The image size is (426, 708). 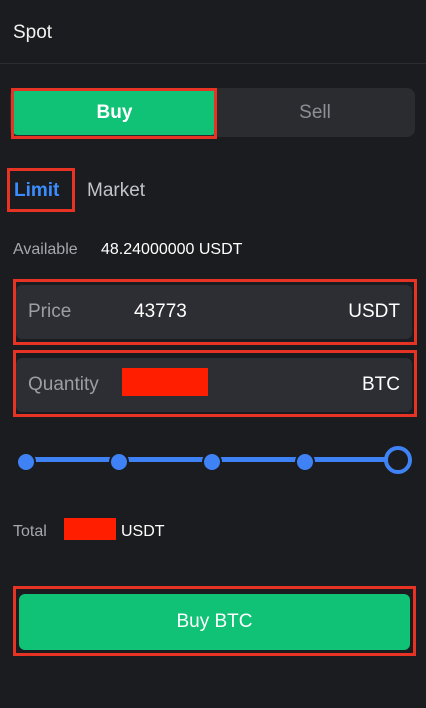 I want to click on price-label: Price, so click(x=50, y=311).